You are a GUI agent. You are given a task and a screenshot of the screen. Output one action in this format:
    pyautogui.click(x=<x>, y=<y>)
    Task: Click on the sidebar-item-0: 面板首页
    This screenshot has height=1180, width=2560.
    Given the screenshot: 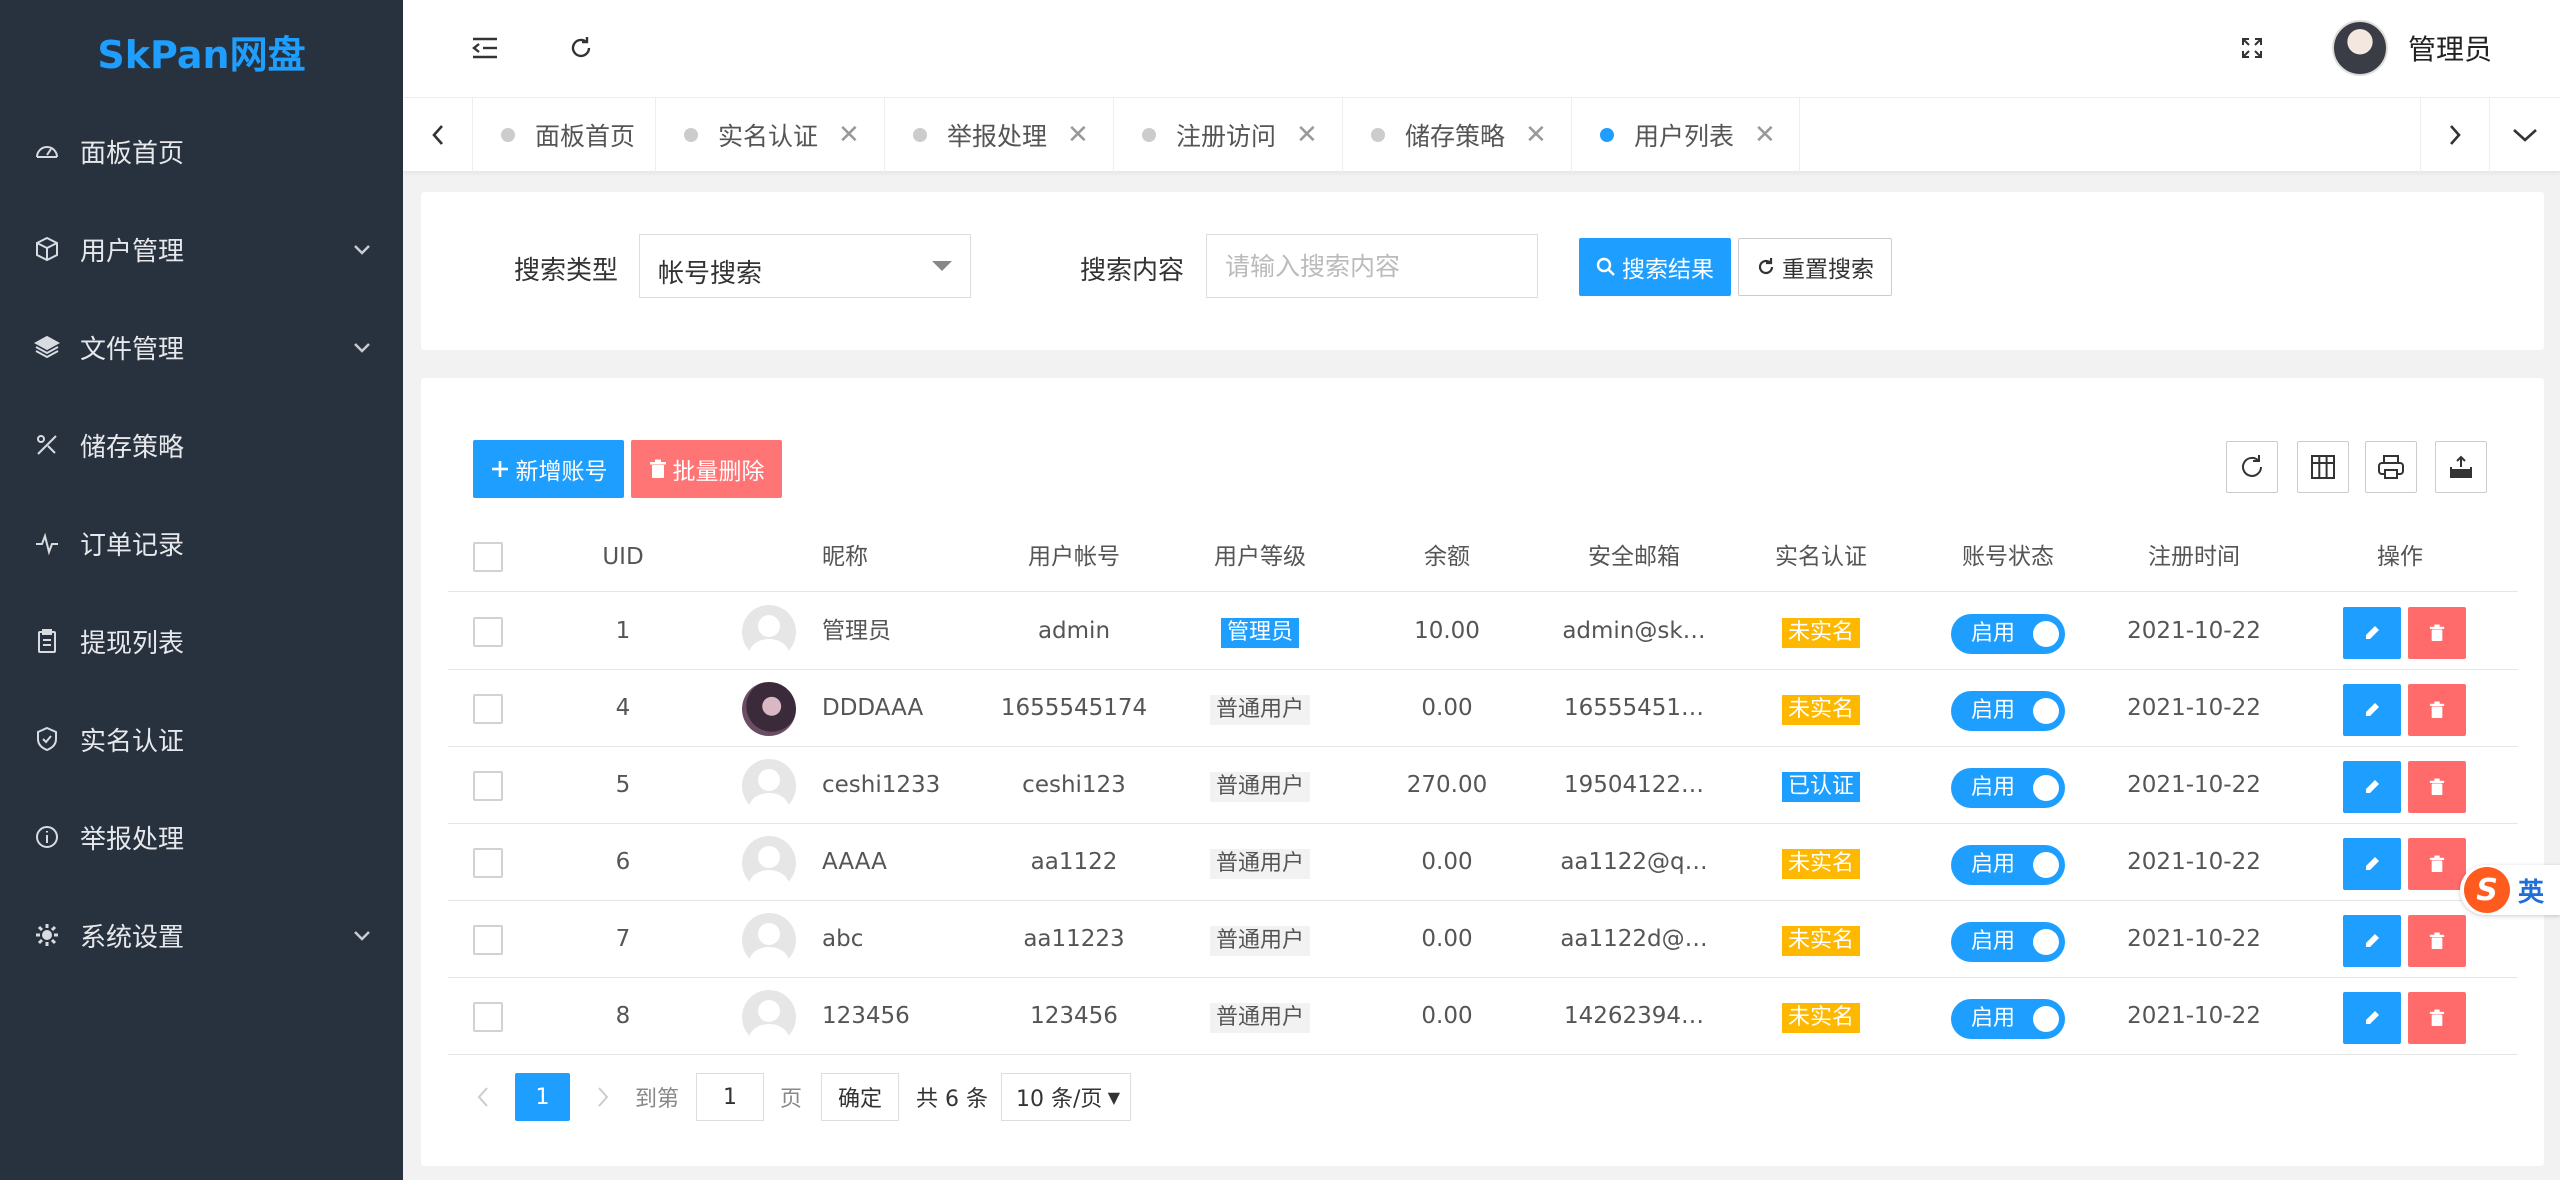 What is the action you would take?
    pyautogui.click(x=201, y=151)
    